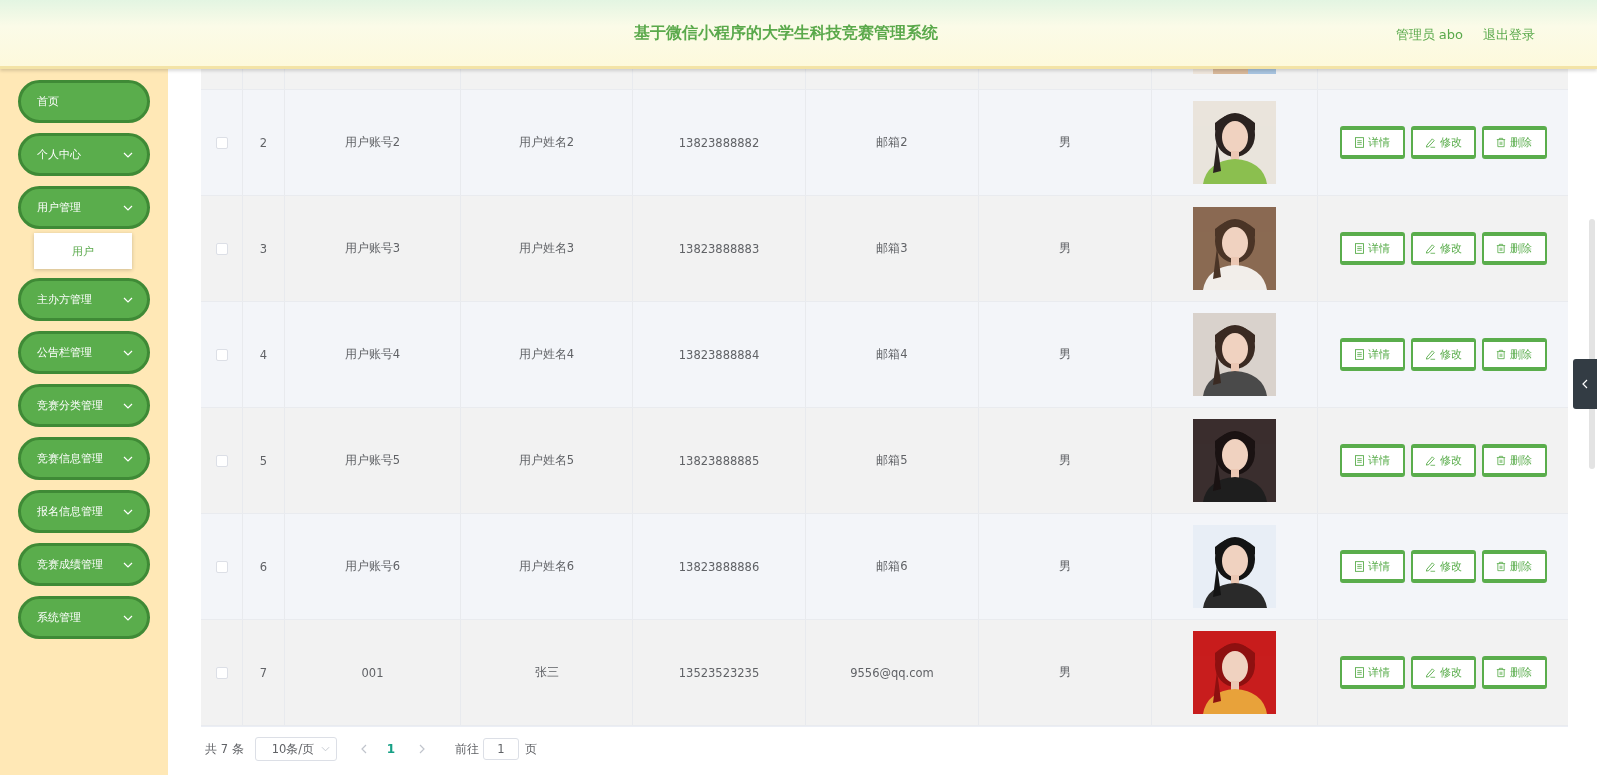  What do you see at coordinates (546, 354) in the screenshot?
I see `table-cell: 用户姓名4` at bounding box center [546, 354].